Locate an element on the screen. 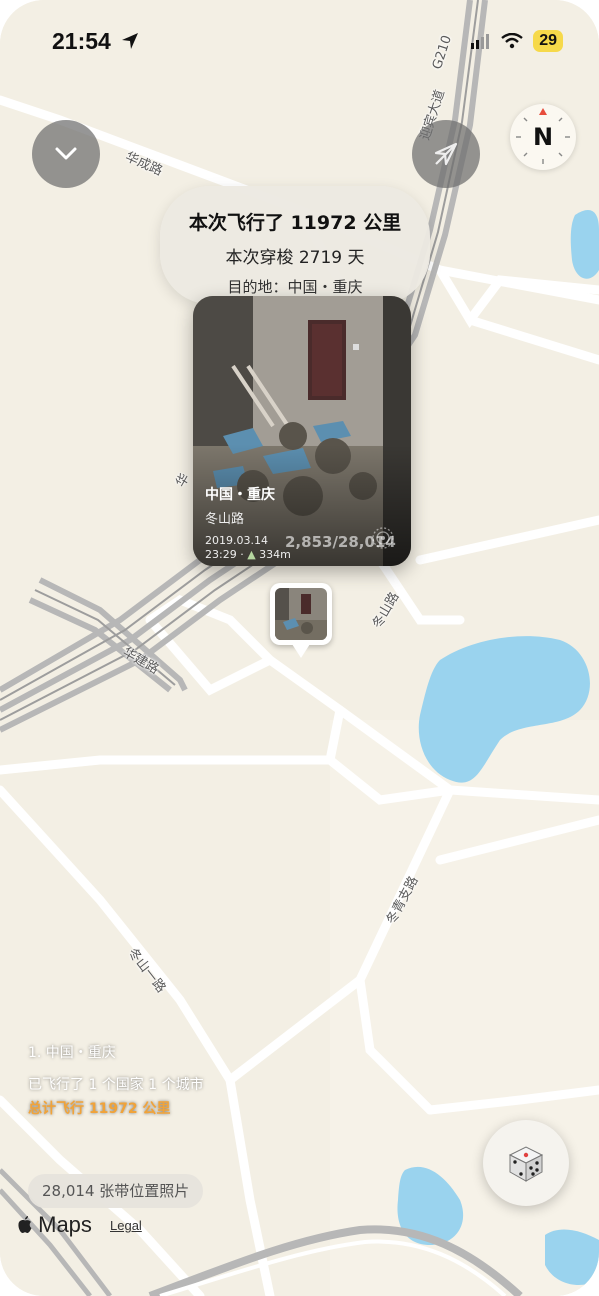  wifi-icon is located at coordinates (512, 41).